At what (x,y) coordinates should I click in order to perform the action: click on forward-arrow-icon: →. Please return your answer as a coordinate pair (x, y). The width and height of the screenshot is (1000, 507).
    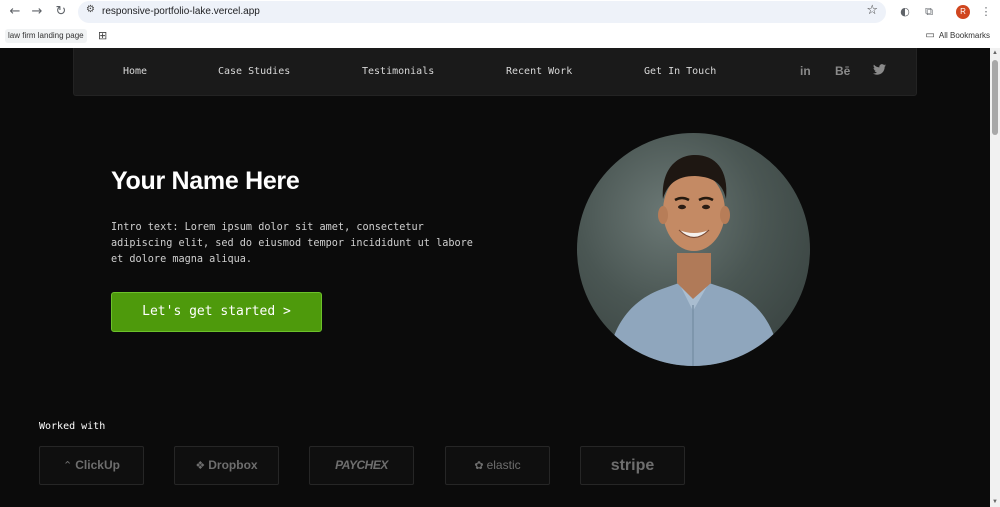
    Looking at the image, I should click on (37, 12).